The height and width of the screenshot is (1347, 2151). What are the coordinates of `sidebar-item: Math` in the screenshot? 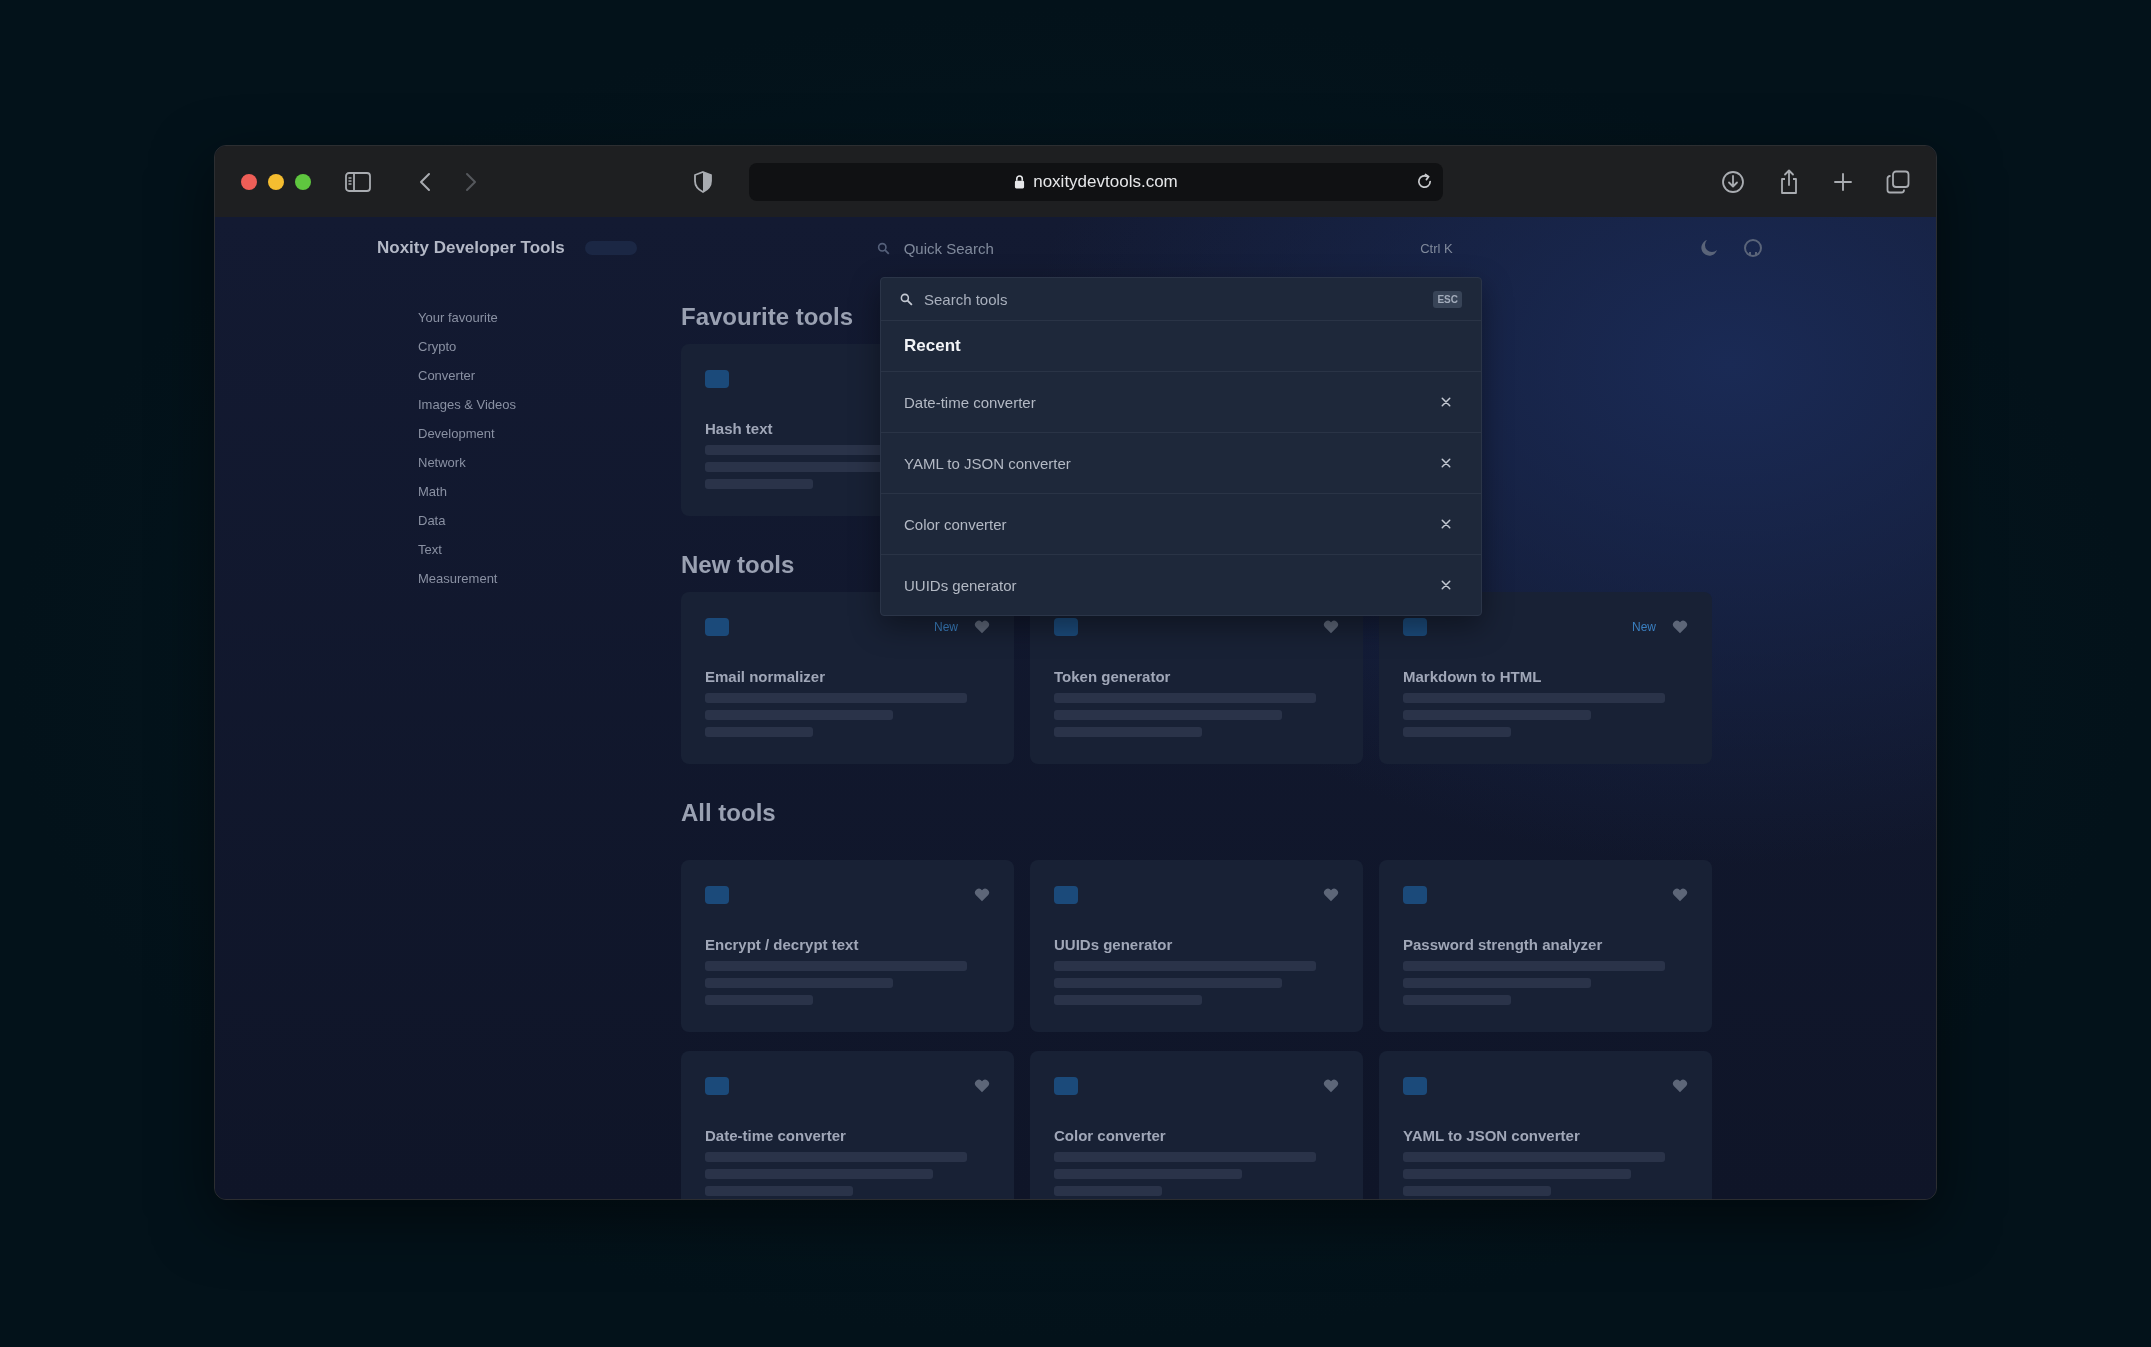 It's located at (432, 492).